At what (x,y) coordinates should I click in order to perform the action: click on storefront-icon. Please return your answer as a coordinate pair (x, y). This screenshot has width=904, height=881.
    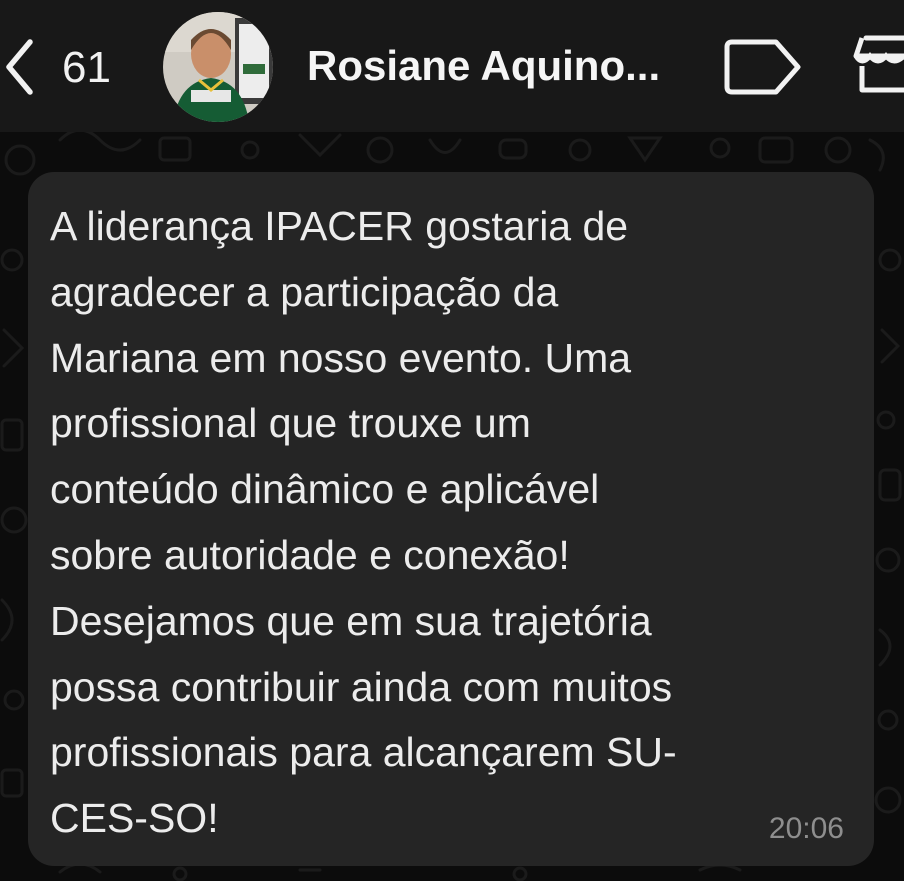
    Looking at the image, I should click on (878, 64).